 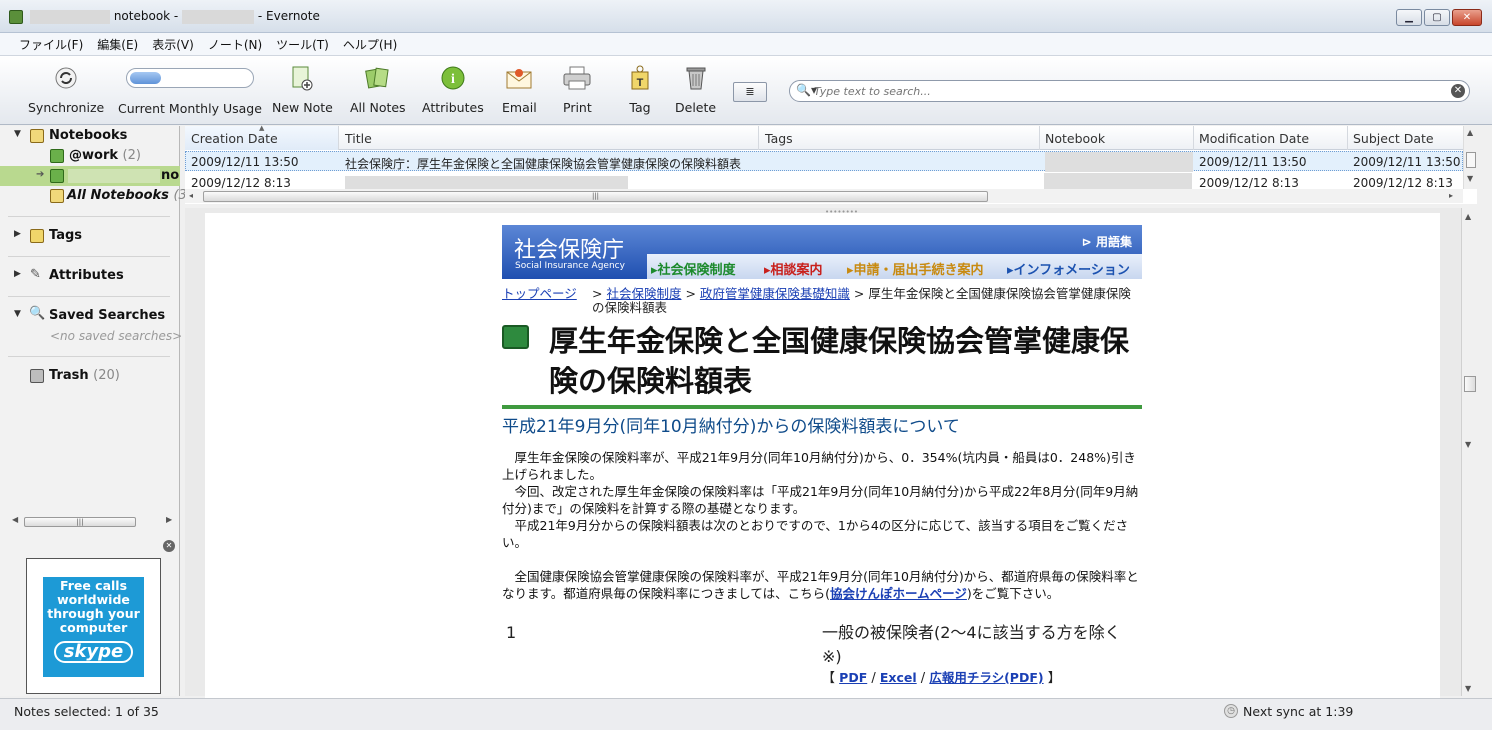 I want to click on menu-file: ファイル(F), so click(x=51, y=44).